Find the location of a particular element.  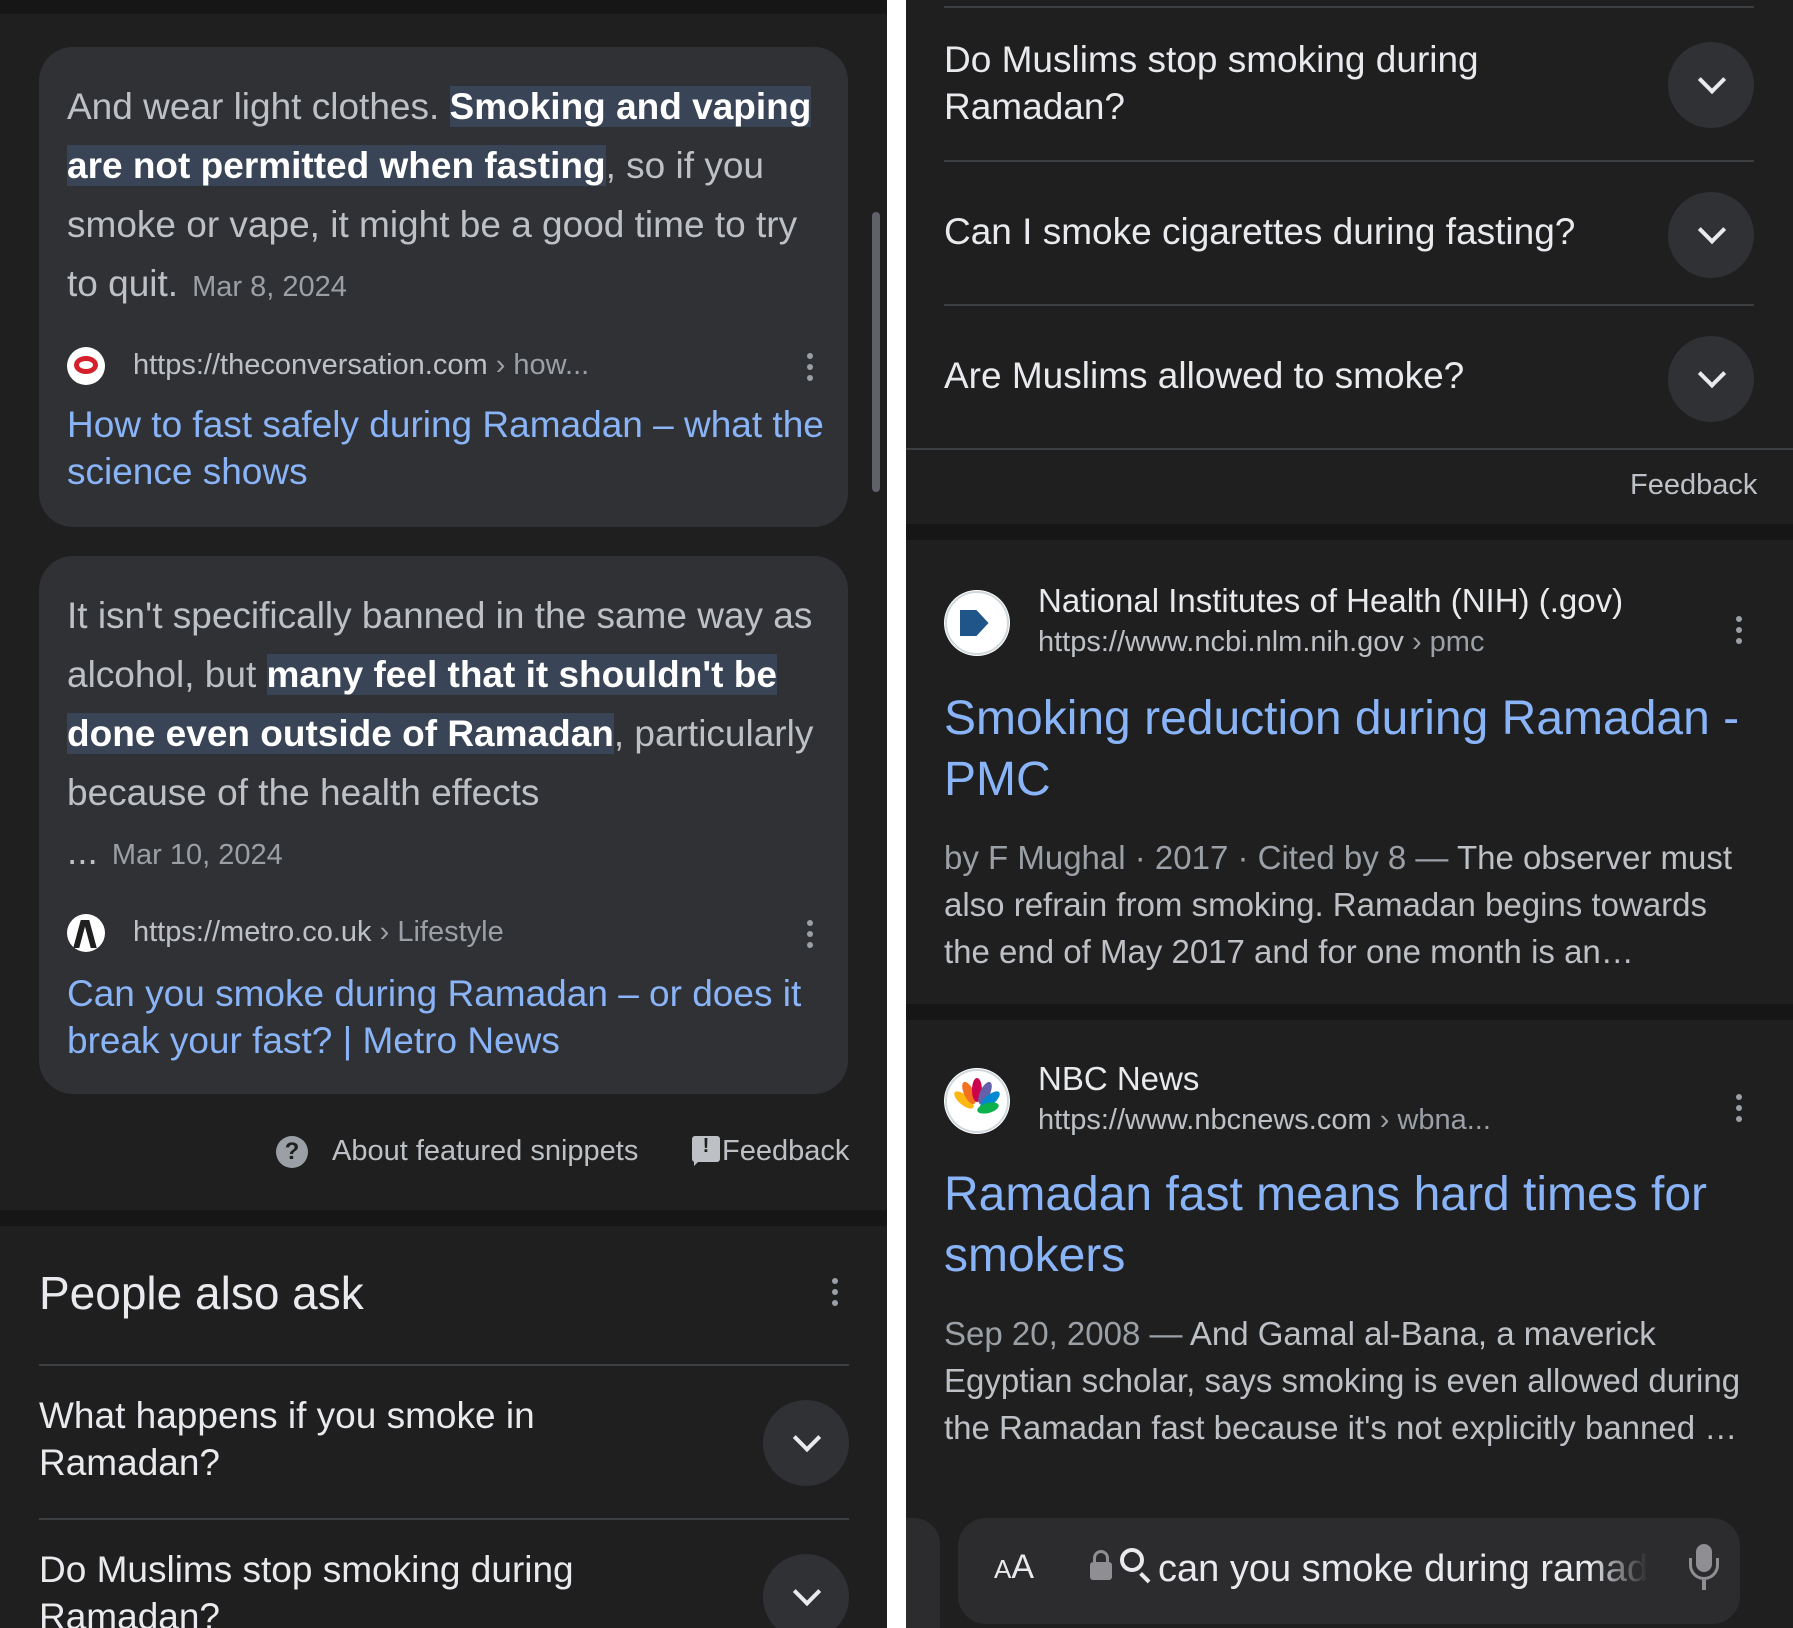

paa-question: What happens if you smoke in Ramadan? is located at coordinates (444, 1452).